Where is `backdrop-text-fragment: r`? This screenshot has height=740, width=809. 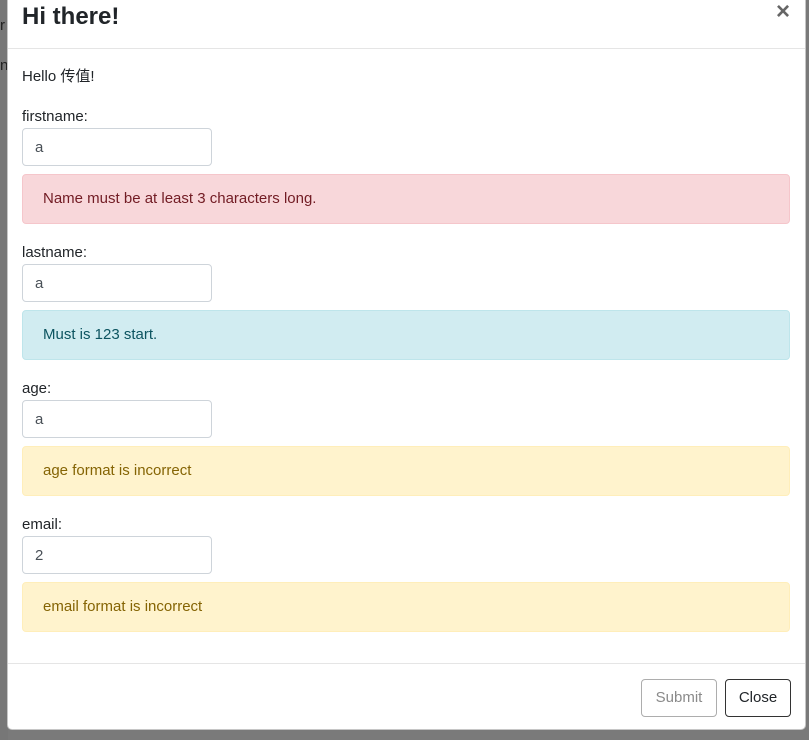
backdrop-text-fragment: r is located at coordinates (2, 25).